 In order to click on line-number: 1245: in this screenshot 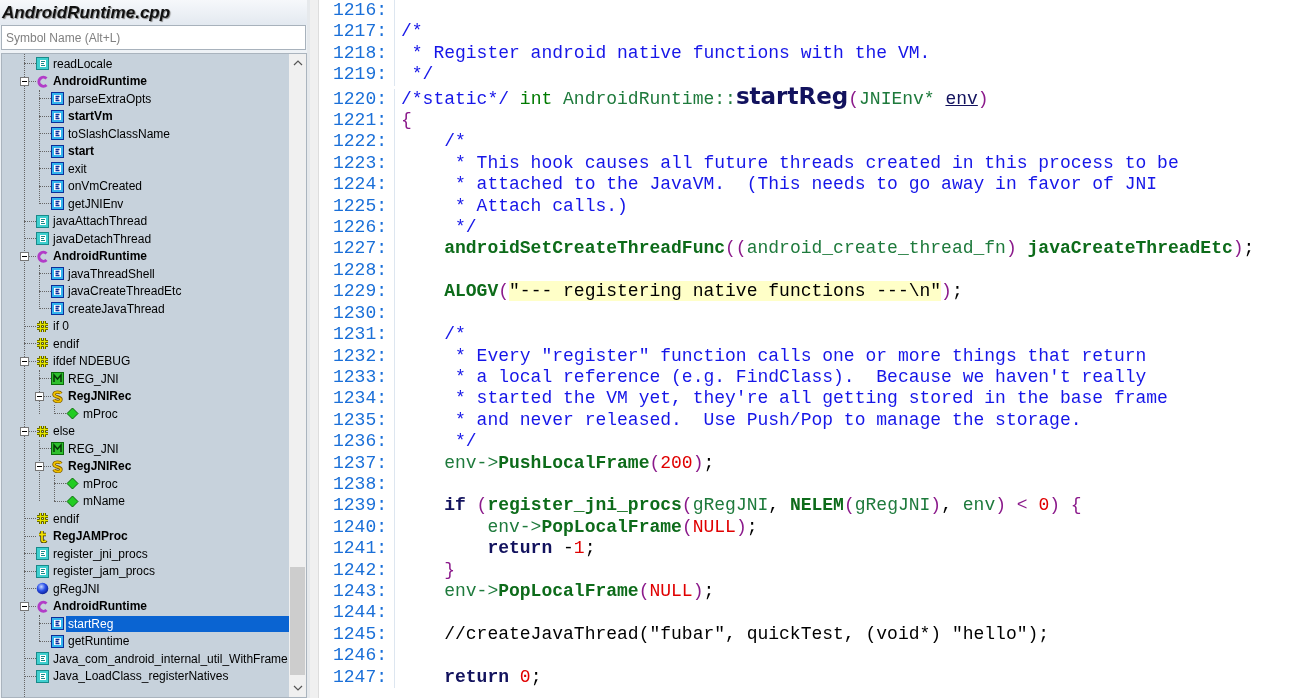, I will do `click(364, 634)`.